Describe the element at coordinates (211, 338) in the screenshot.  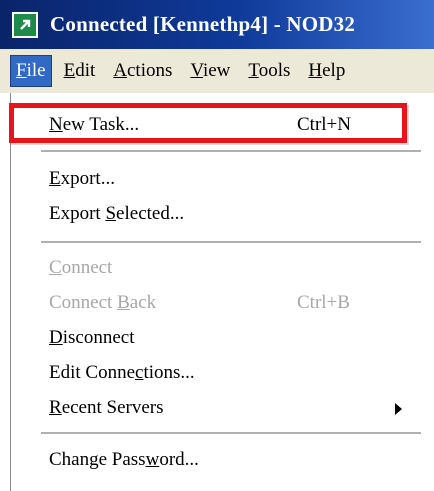
I see `menu-item-disconnect: Disconnect` at that location.